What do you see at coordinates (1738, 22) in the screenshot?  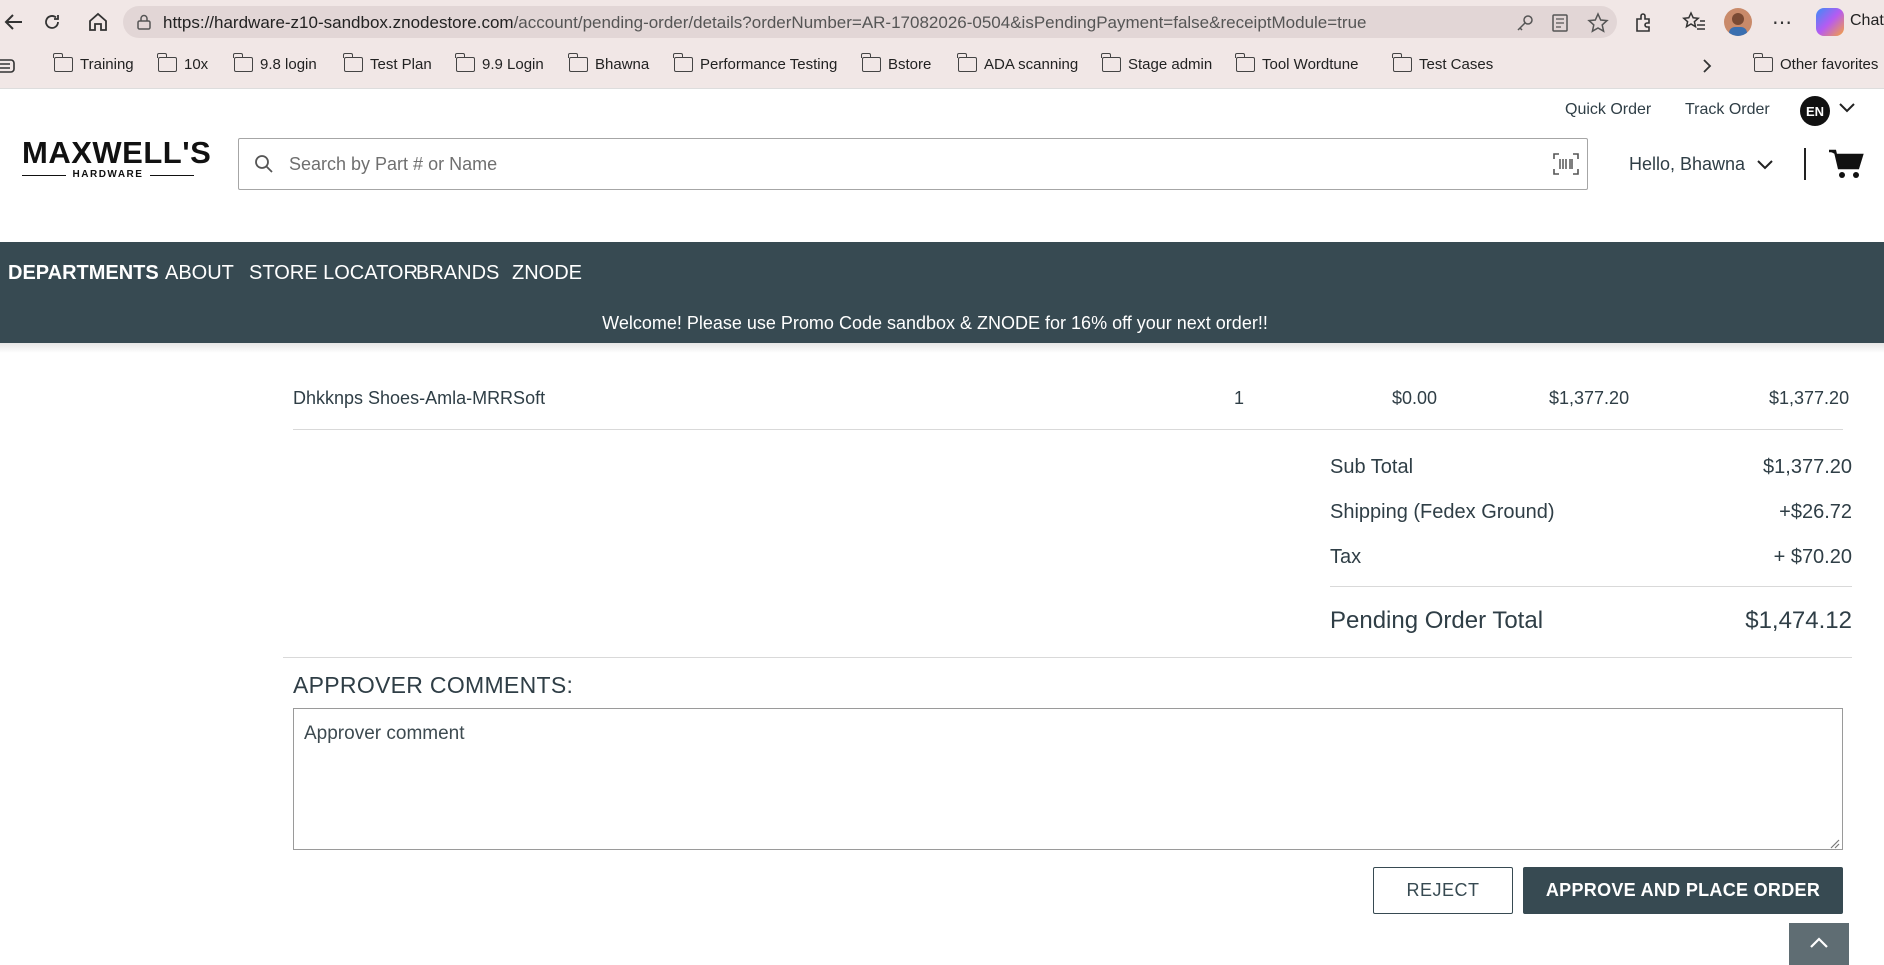 I see `profile-avatar` at bounding box center [1738, 22].